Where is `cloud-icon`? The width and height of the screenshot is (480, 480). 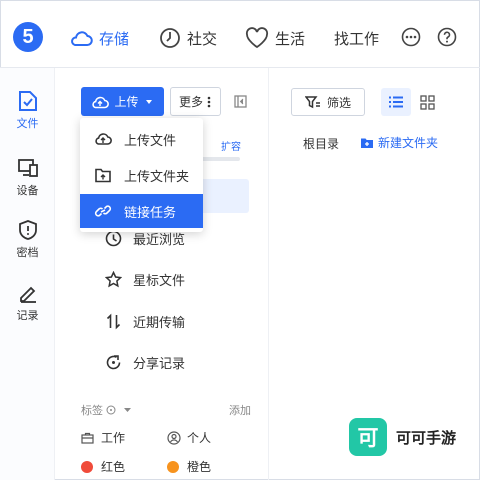
cloud-icon is located at coordinates (82, 38).